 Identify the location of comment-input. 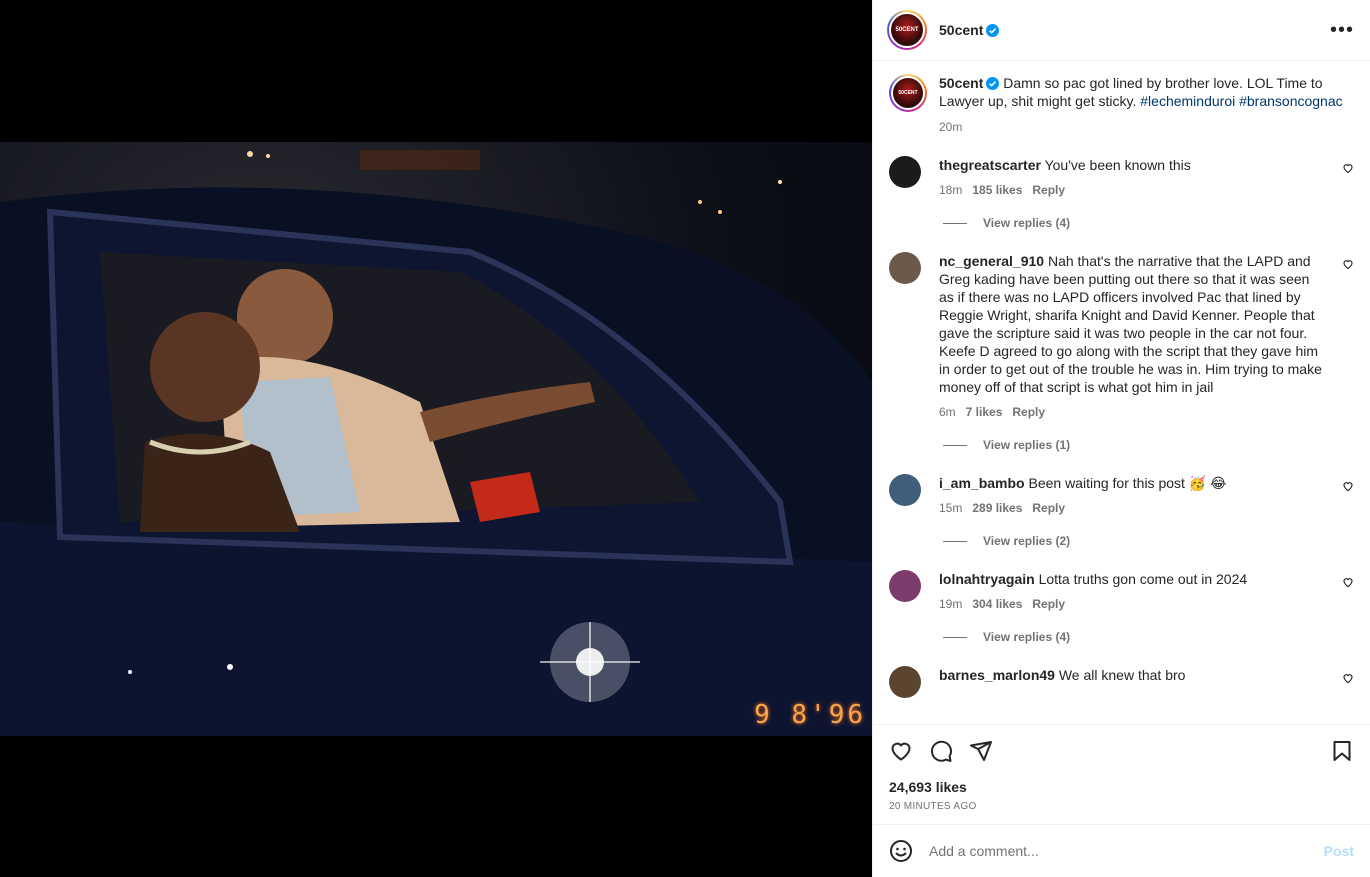
(1126, 851).